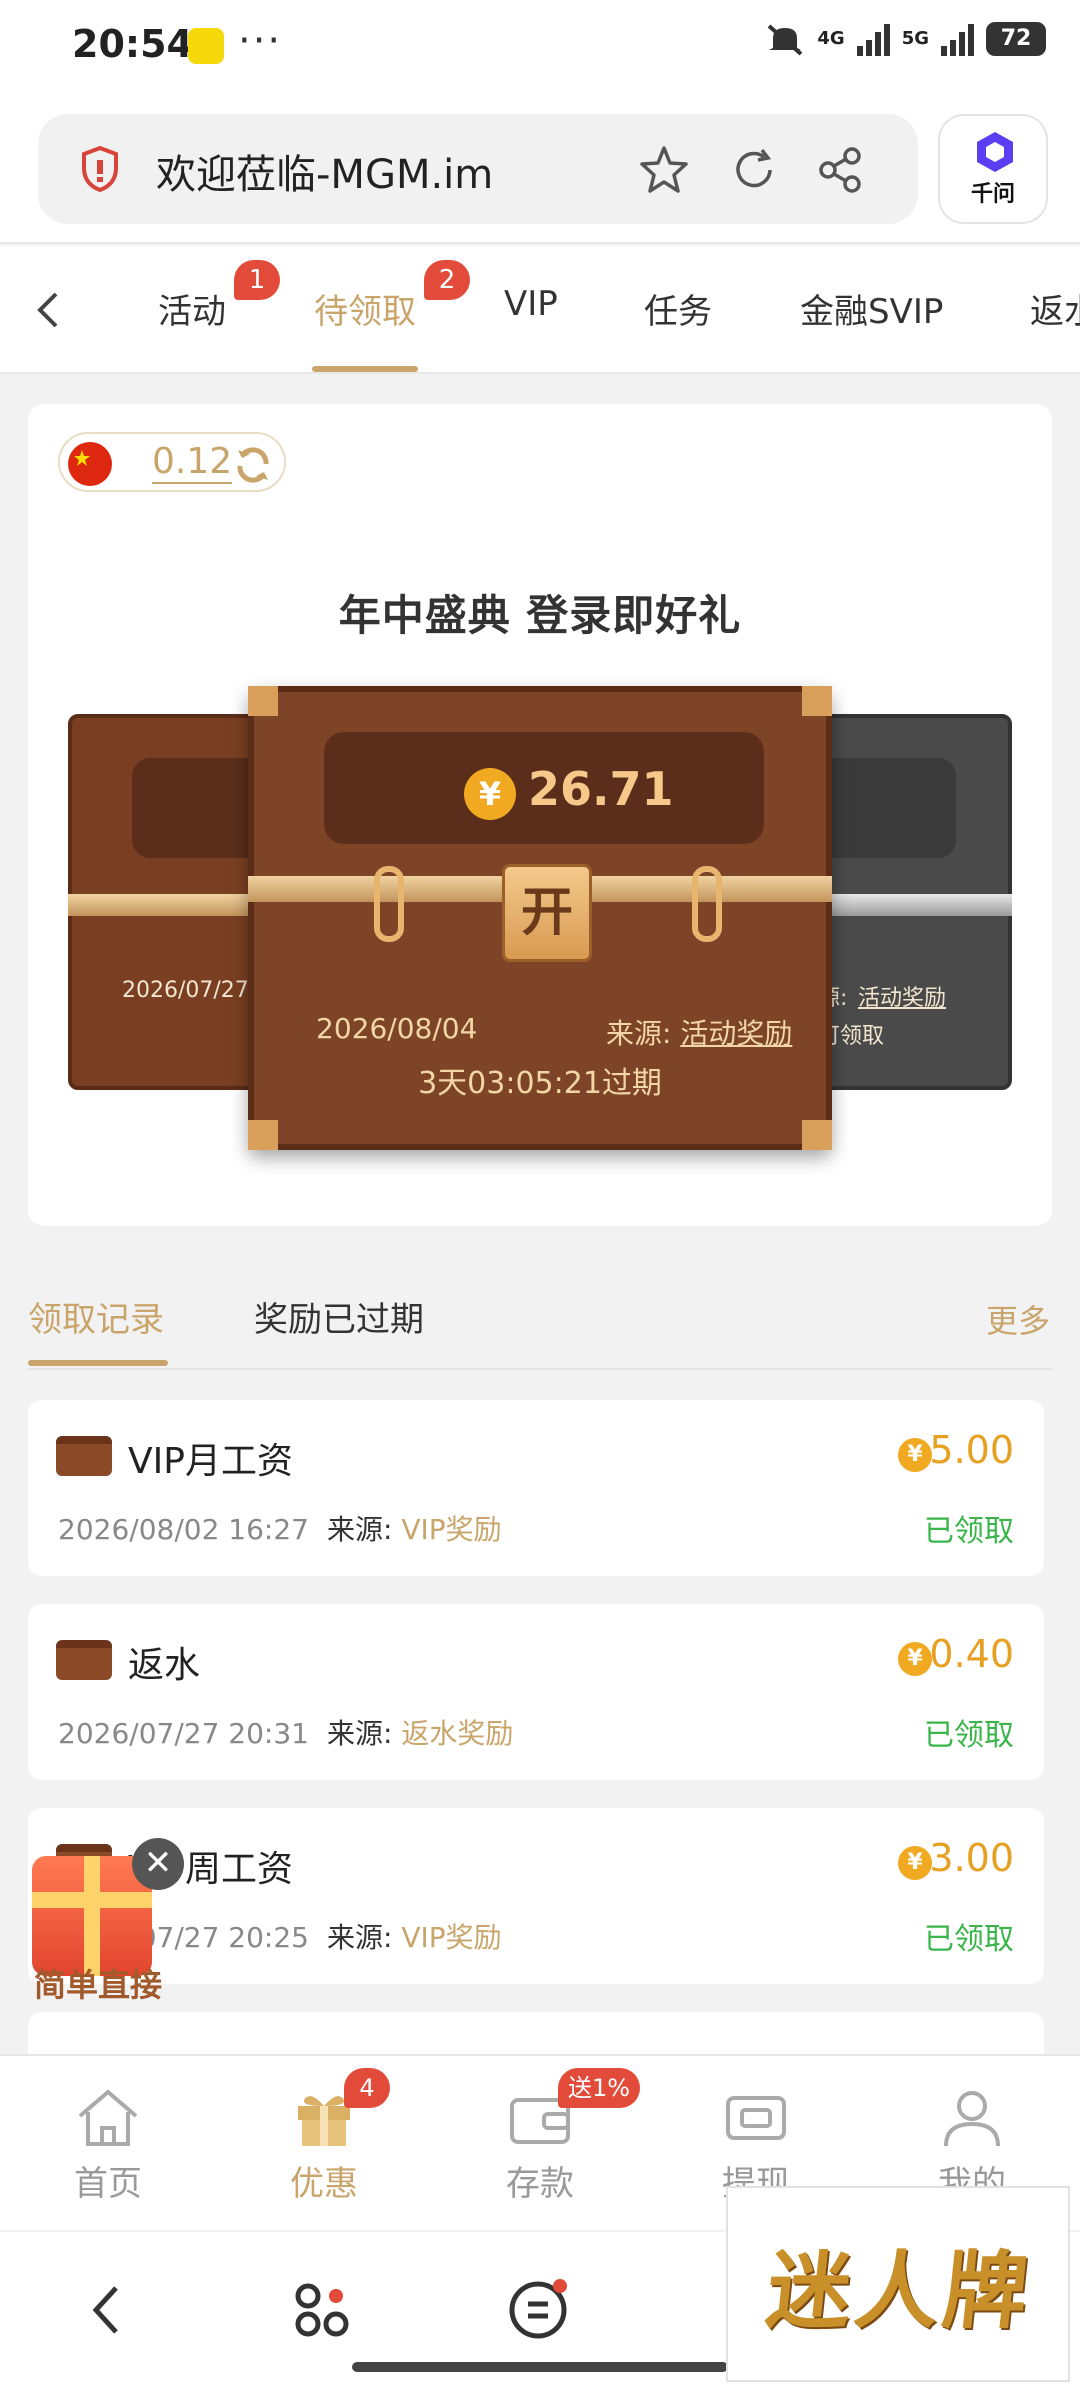 The width and height of the screenshot is (1080, 2400). What do you see at coordinates (540, 2184) in the screenshot?
I see `nav-deposit-label: 存款` at bounding box center [540, 2184].